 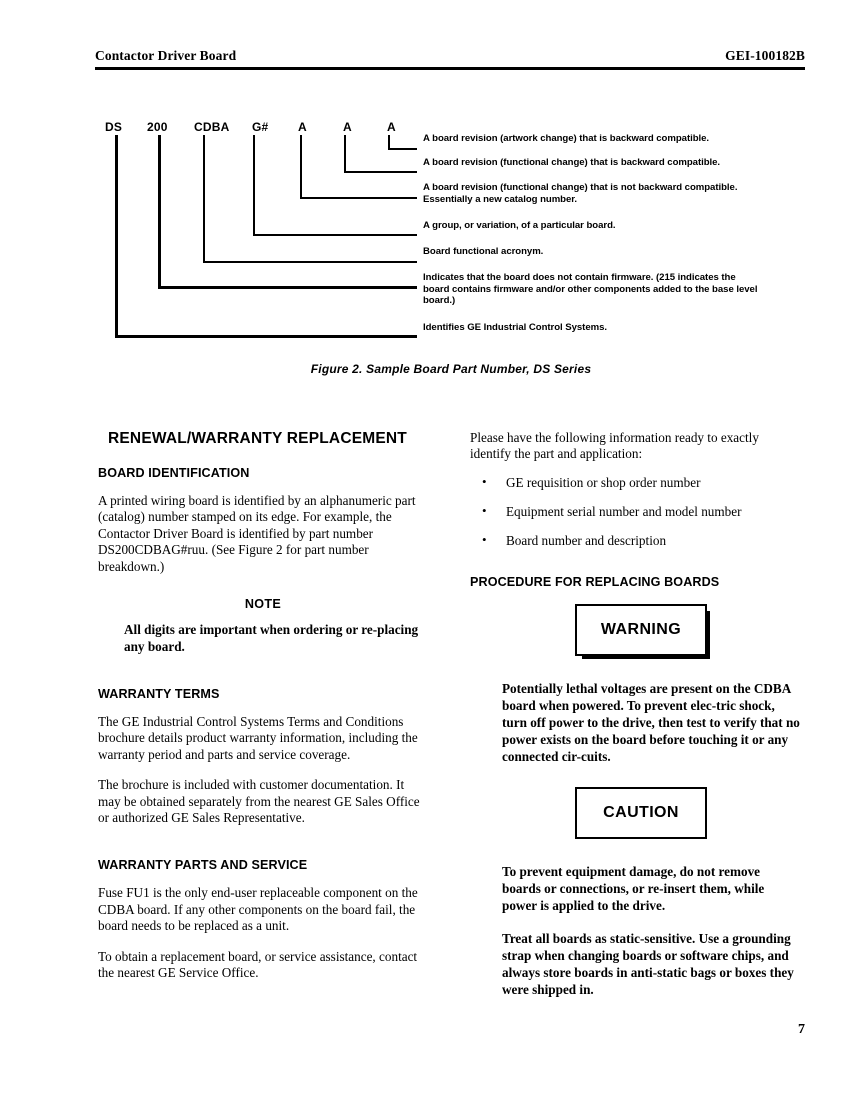 What do you see at coordinates (174, 473) in the screenshot?
I see `heading-board-identification: BOARD IDENTIFICATION` at bounding box center [174, 473].